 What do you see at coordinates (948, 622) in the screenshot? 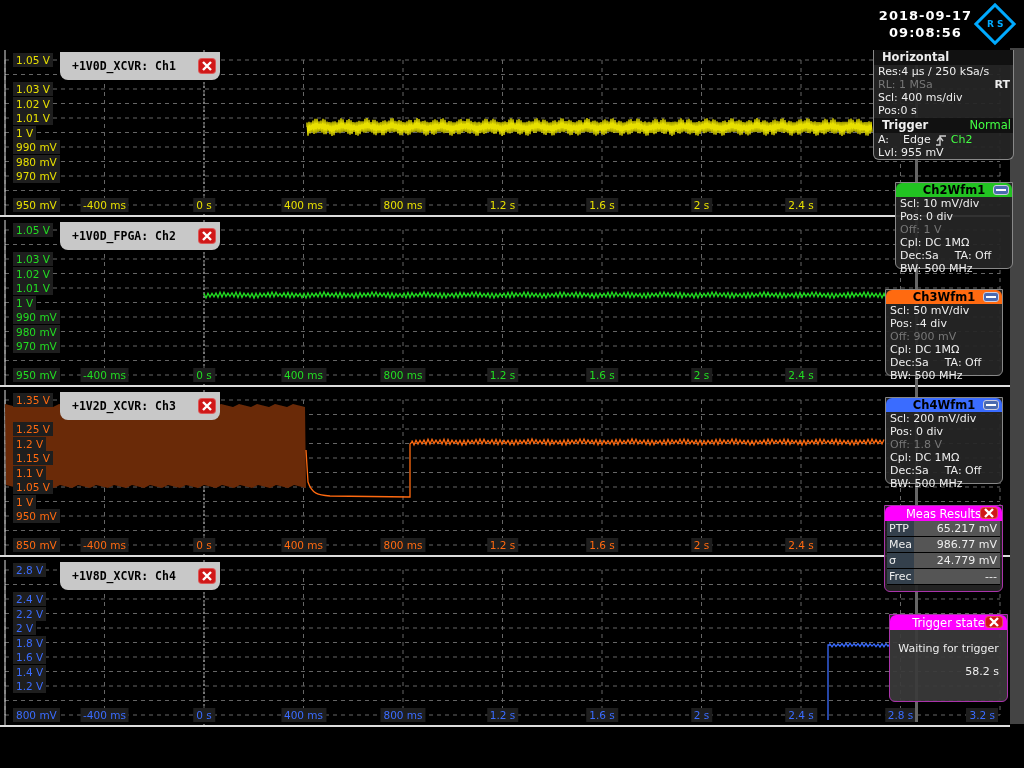
I see `panel-title: Trigger state` at bounding box center [948, 622].